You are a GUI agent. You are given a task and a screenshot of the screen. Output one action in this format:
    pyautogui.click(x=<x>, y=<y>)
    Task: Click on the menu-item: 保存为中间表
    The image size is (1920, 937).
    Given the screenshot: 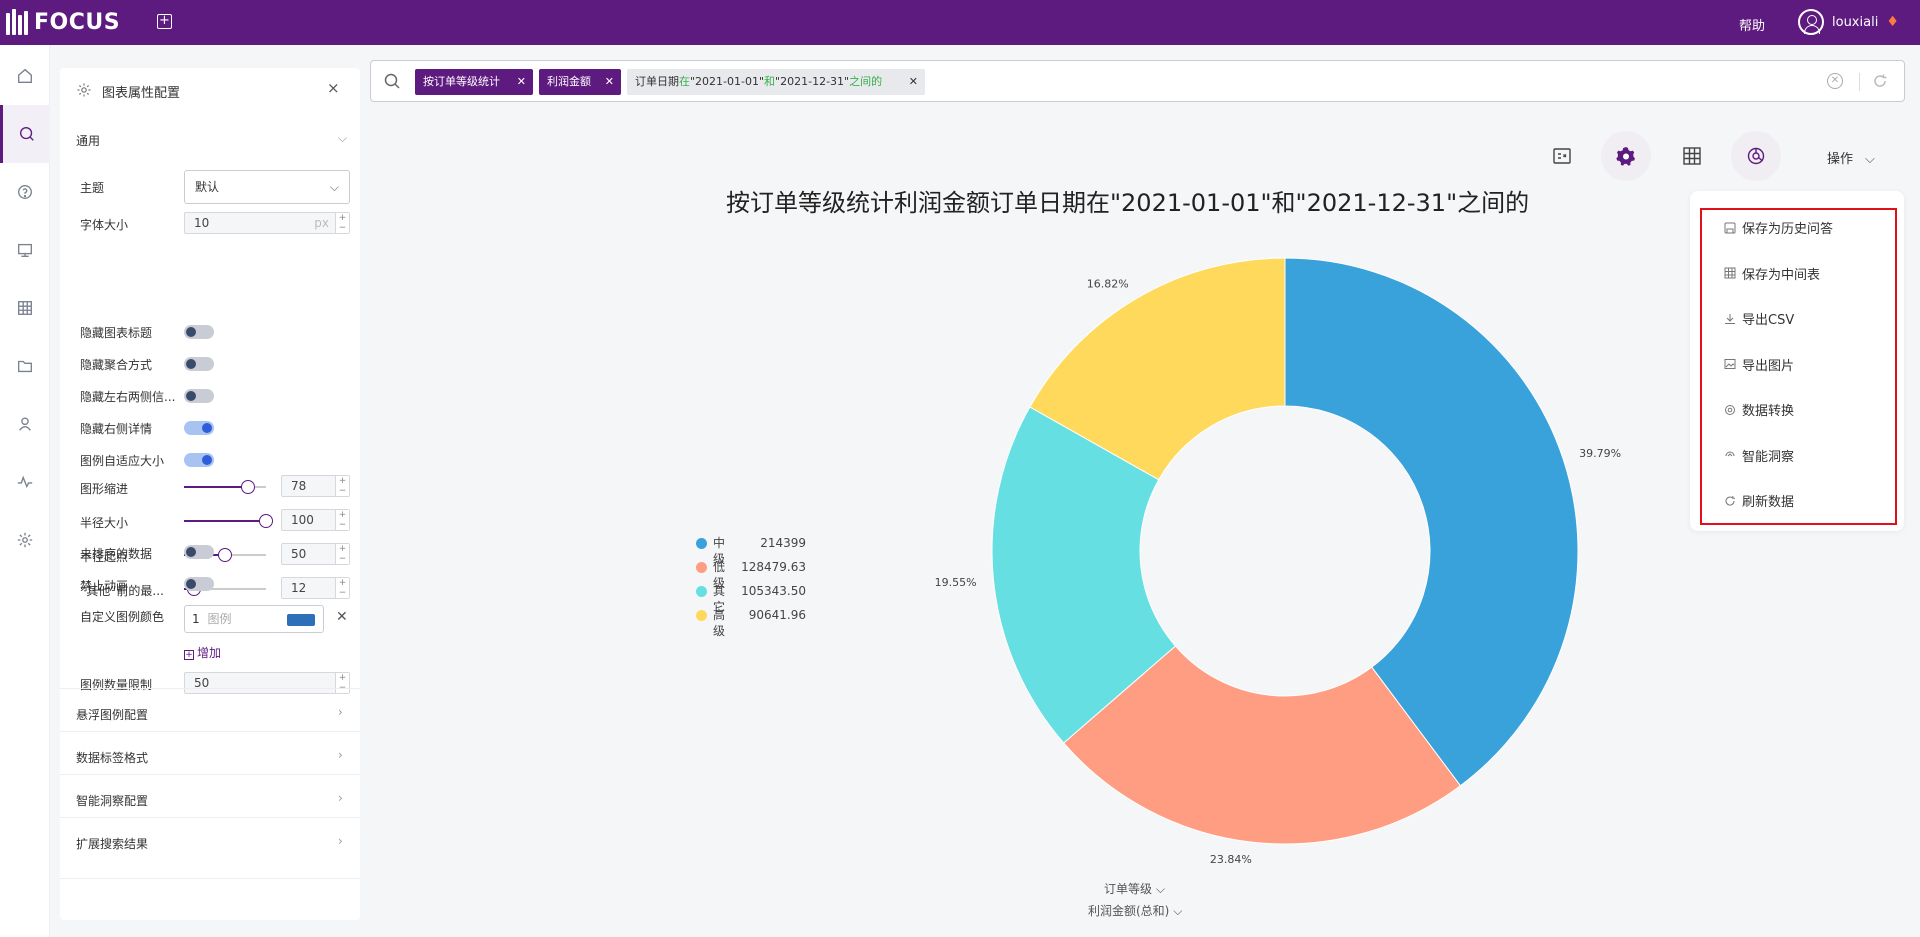 What is the action you would take?
    pyautogui.click(x=1772, y=273)
    